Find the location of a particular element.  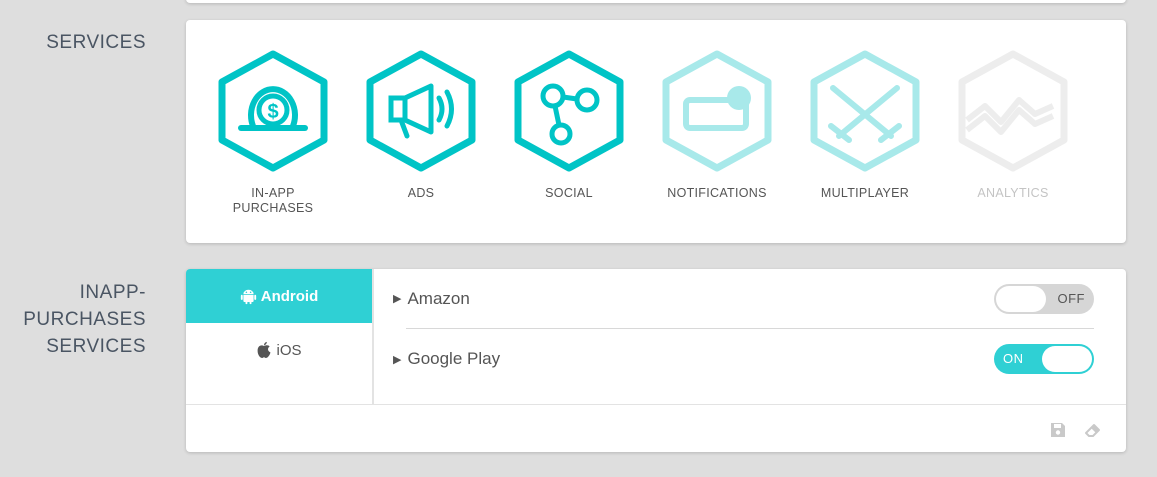

service-label: SOCIAL is located at coordinates (569, 193).